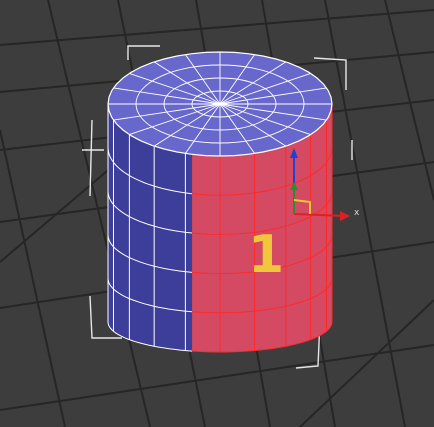 Image resolution: width=434 pixels, height=427 pixels. I want to click on gizmo-x-arrowhead, so click(345, 216).